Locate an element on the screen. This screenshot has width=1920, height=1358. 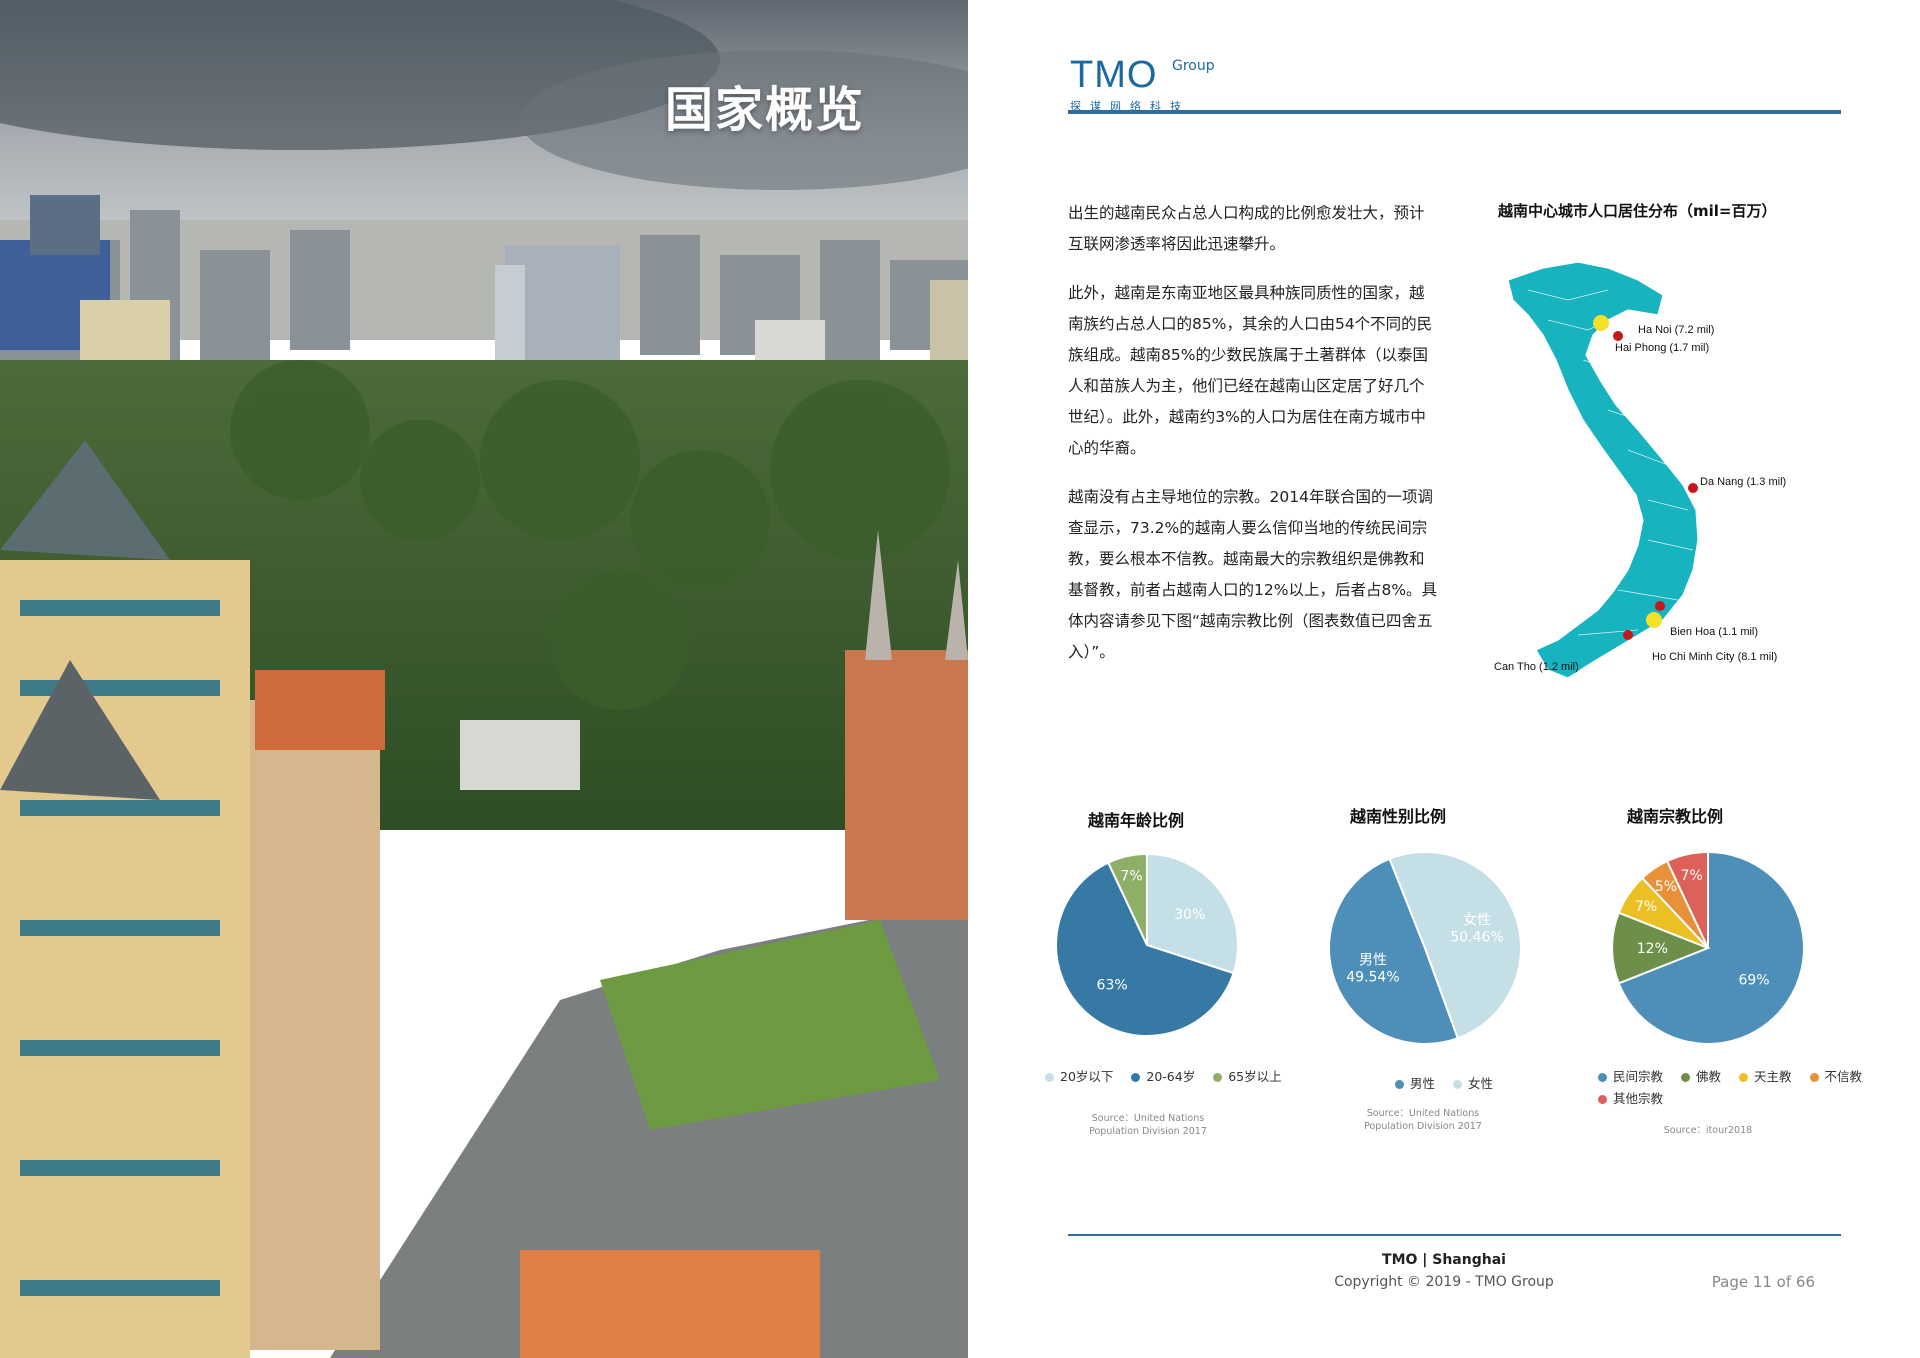
religion-pie-source: Source：itour2018 is located at coordinates (1708, 1130).